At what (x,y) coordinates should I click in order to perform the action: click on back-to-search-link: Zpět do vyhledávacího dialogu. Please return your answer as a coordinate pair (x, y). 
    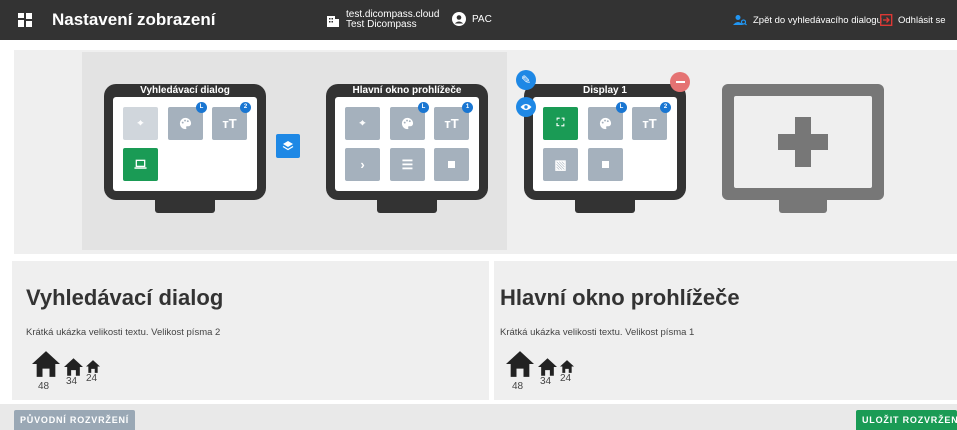
    Looking at the image, I should click on (807, 20).